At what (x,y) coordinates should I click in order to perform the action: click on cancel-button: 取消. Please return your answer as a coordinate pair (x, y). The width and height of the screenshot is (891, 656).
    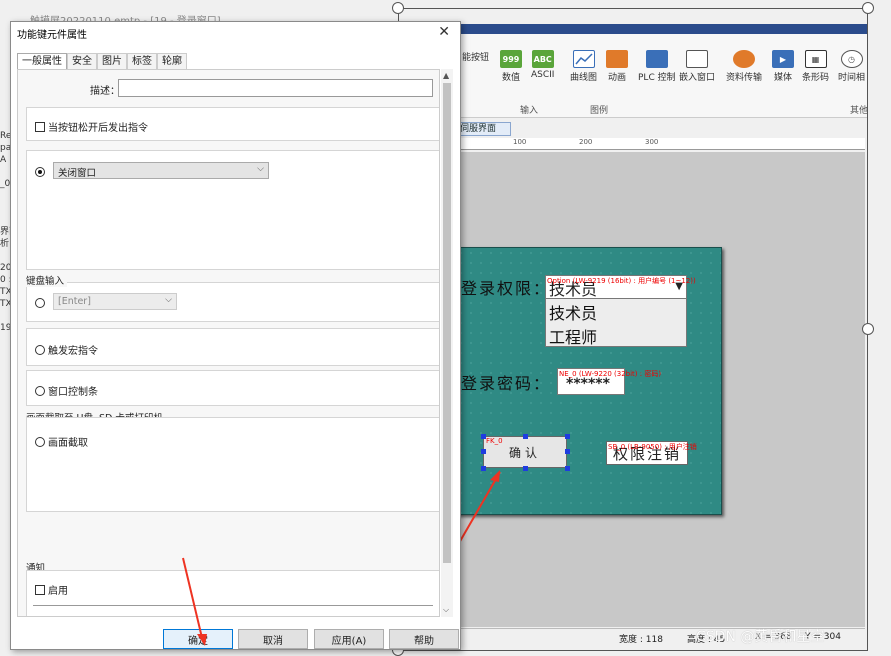
    Looking at the image, I should click on (273, 639).